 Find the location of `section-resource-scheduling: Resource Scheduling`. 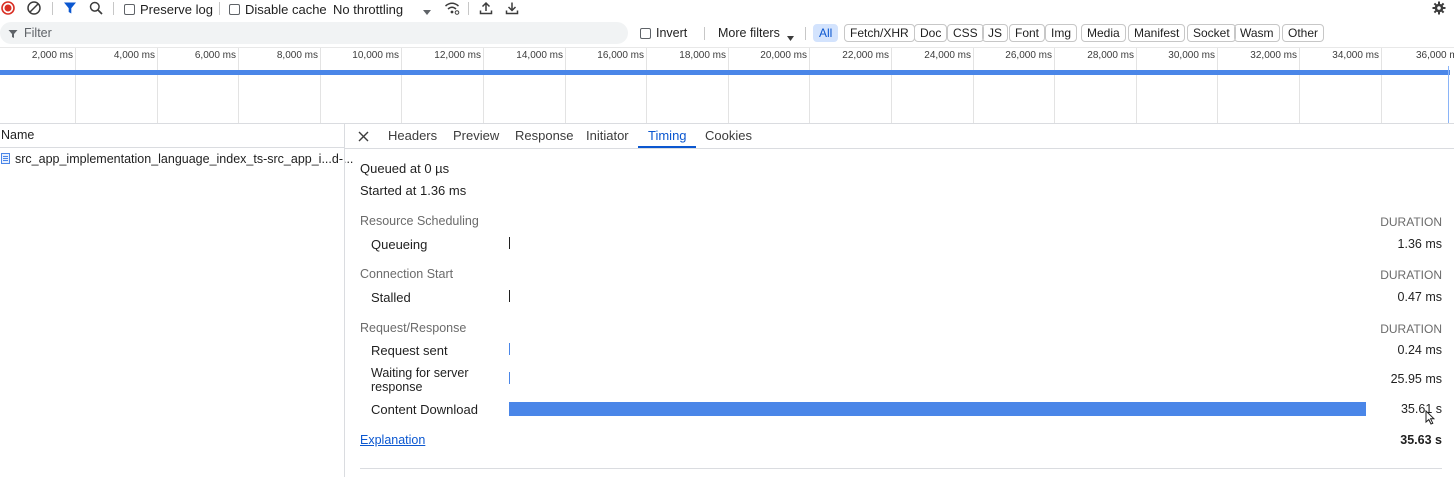

section-resource-scheduling: Resource Scheduling is located at coordinates (419, 221).